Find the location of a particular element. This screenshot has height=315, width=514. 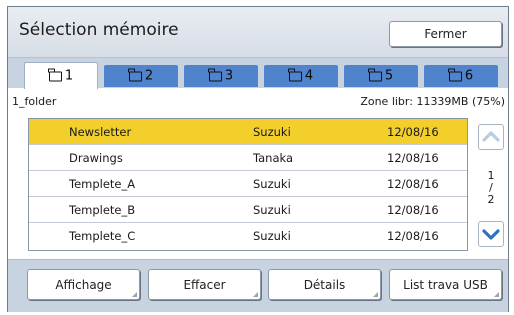

scroll-up-button is located at coordinates (491, 137).